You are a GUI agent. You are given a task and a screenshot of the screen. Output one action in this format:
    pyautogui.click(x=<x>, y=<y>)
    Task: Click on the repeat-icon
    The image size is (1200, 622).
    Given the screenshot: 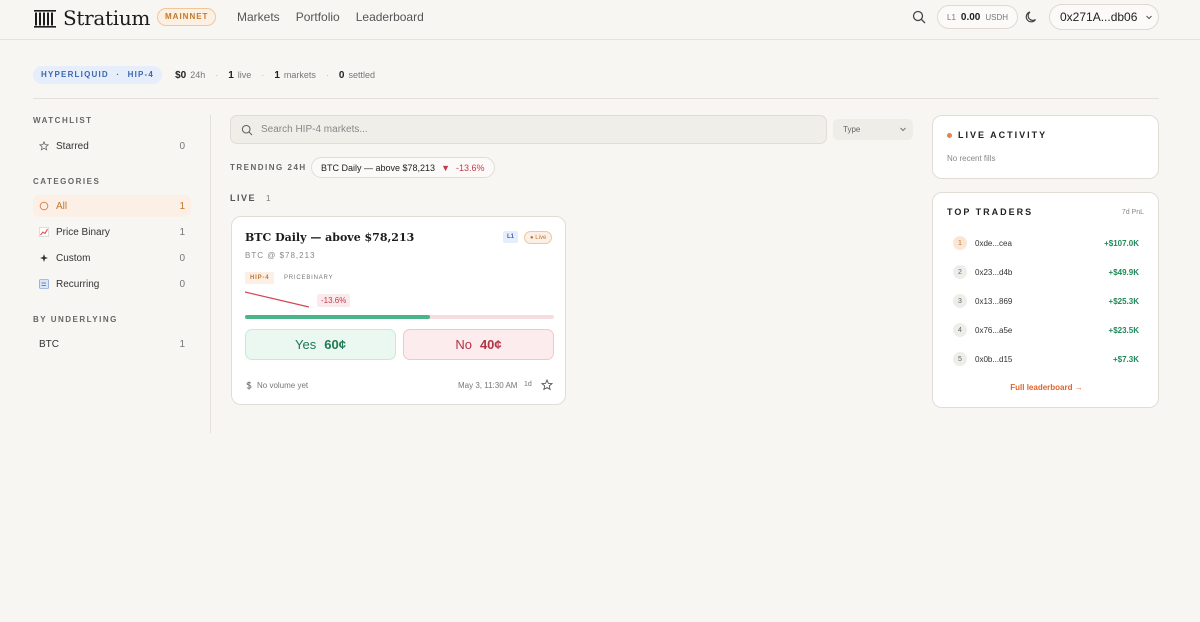 What is the action you would take?
    pyautogui.click(x=44, y=284)
    